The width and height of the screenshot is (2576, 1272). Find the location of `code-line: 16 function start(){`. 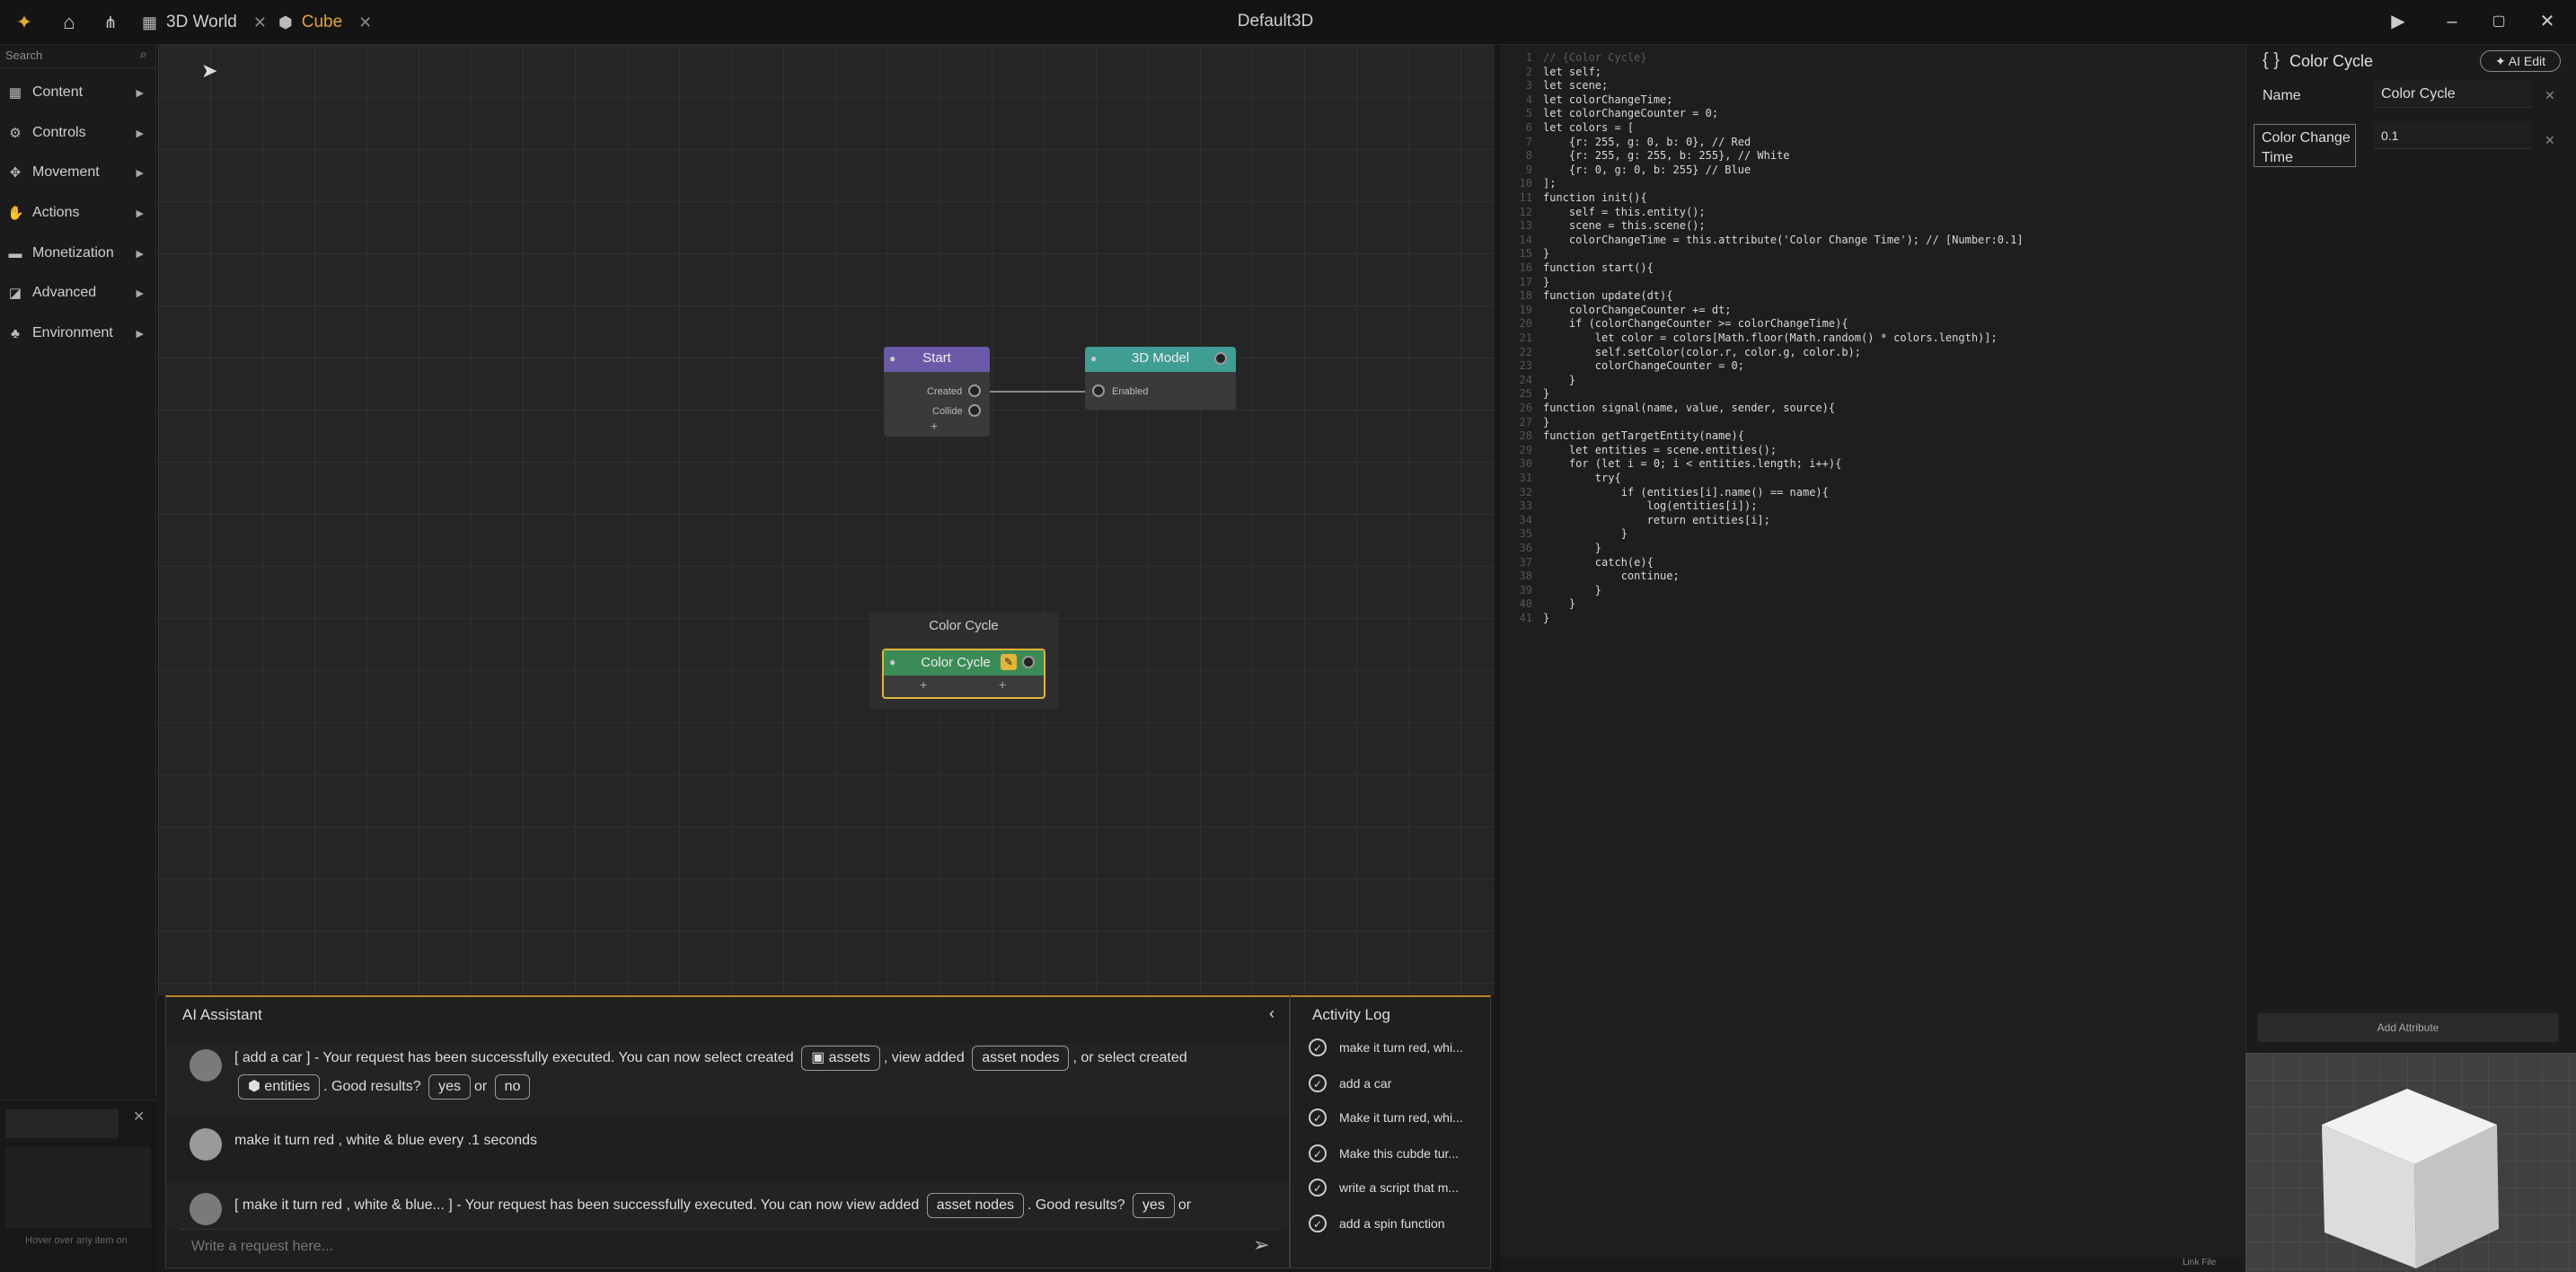

code-line: 16 function start(){ is located at coordinates (1577, 268).